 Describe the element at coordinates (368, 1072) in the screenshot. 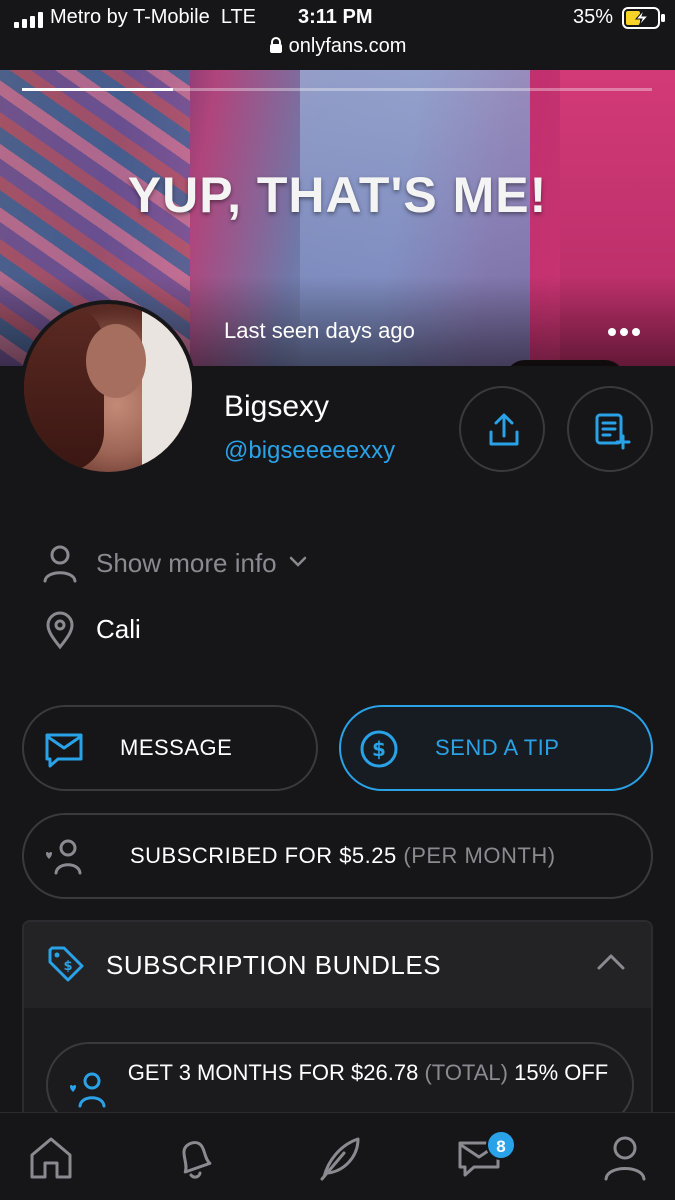

I see `bundle-label: GET 3 MONTHS FOR $26.78 (TOTAL) 15% OFF` at that location.